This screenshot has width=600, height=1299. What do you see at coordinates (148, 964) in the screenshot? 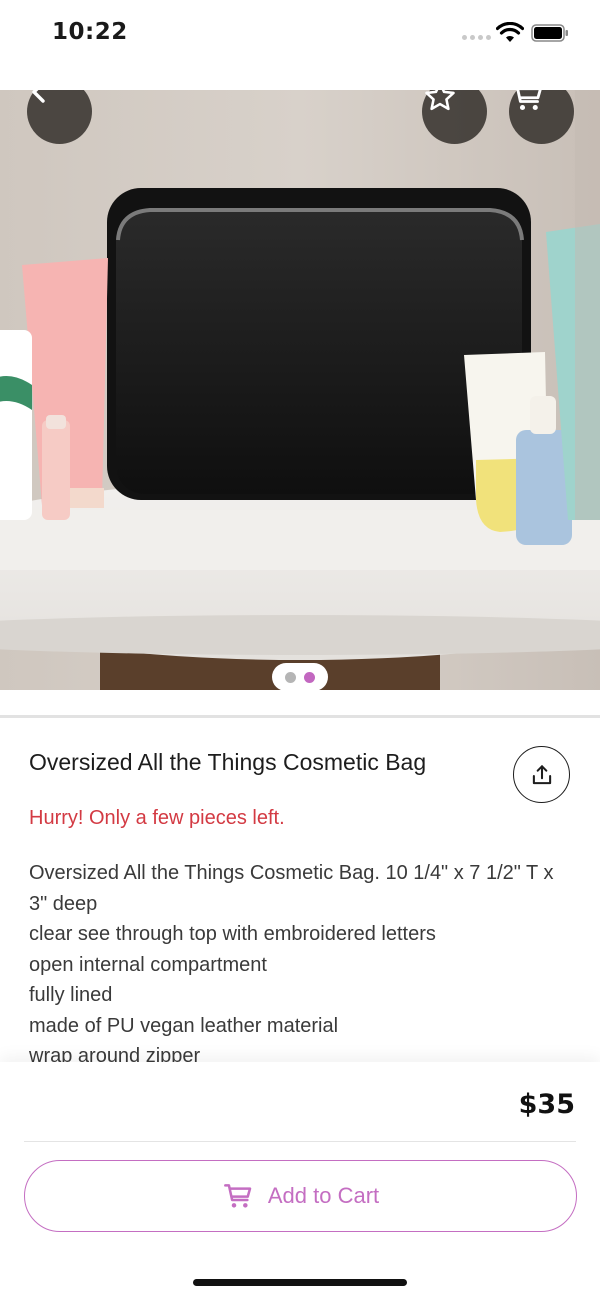
I see `description-line: open internal compartment` at bounding box center [148, 964].